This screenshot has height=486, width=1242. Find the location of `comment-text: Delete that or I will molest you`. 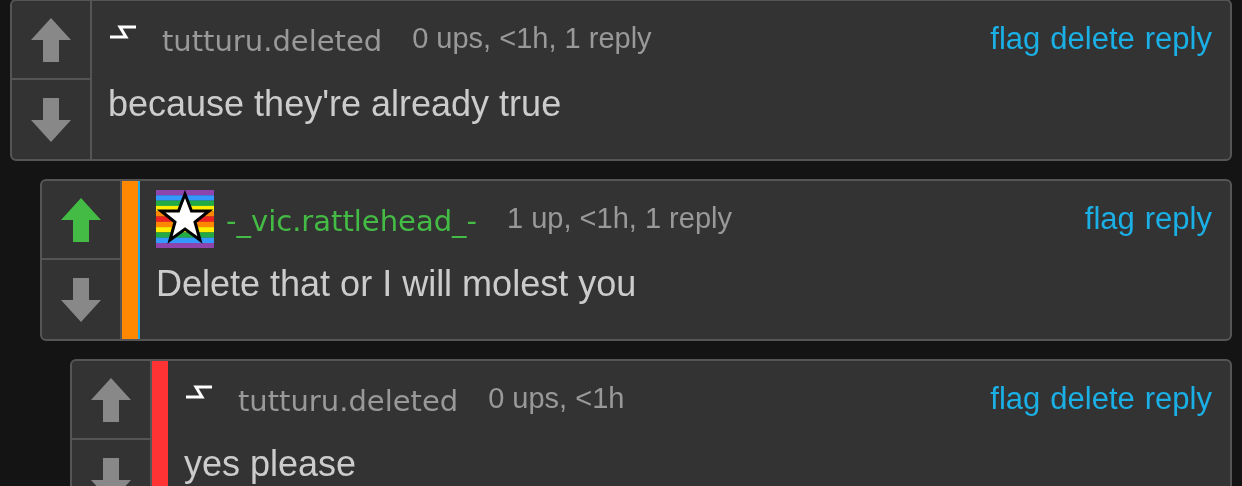

comment-text: Delete that or I will molest you is located at coordinates (396, 284).